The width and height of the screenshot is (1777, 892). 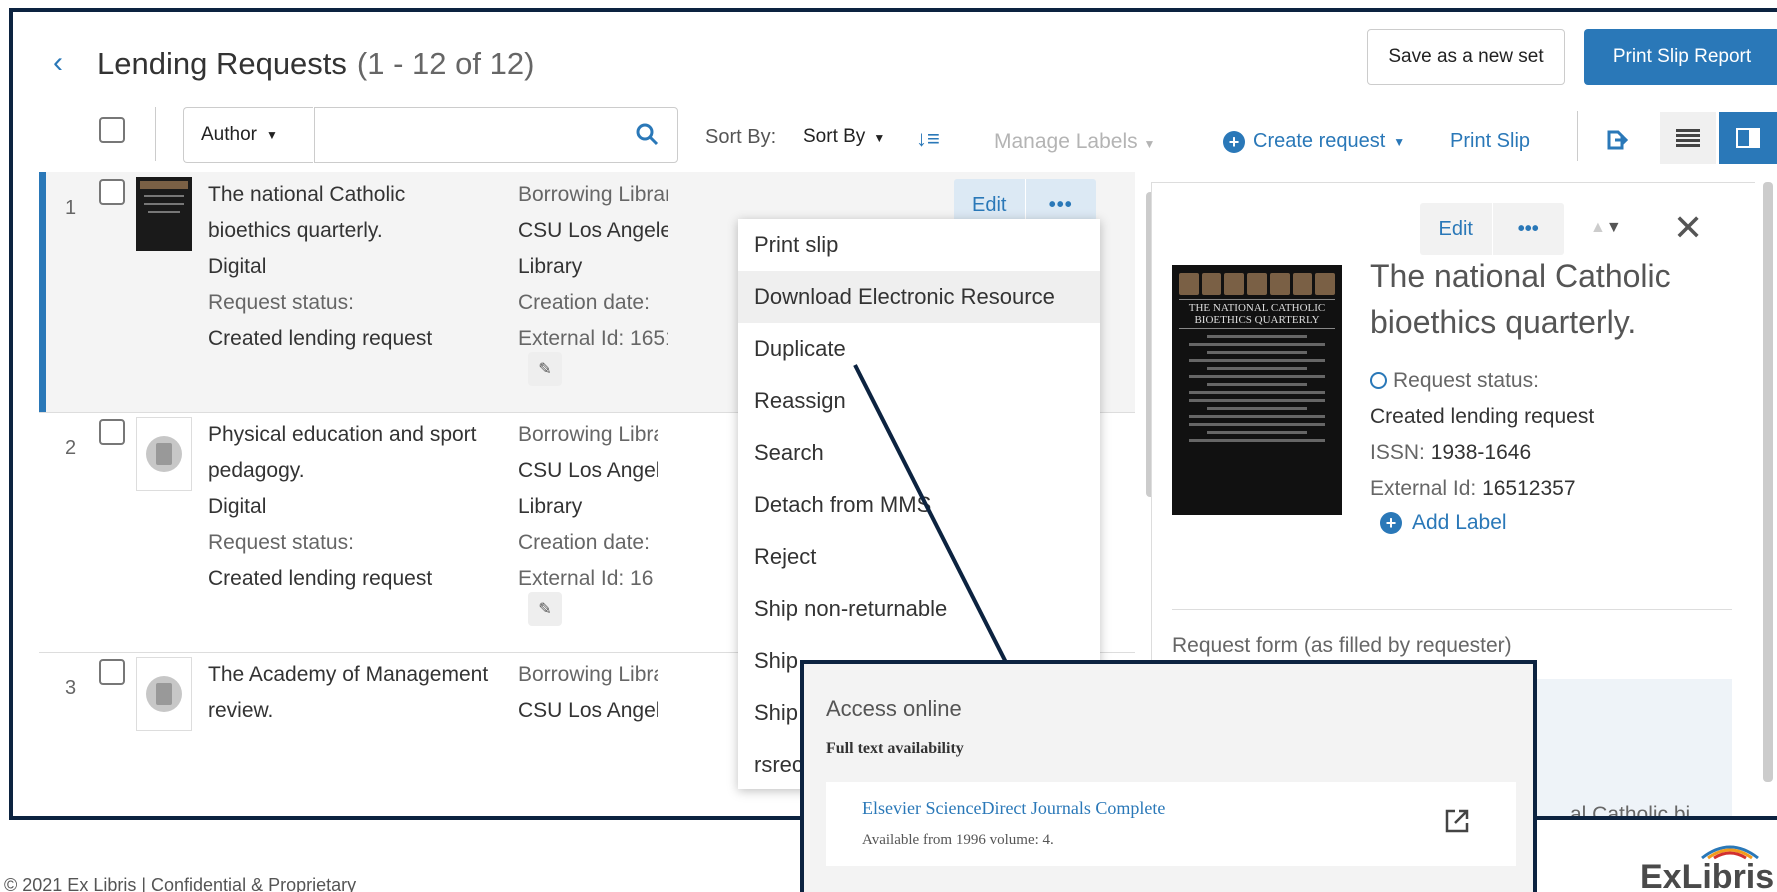 What do you see at coordinates (919, 401) in the screenshot?
I see `menu-item-reassign: Reassign` at bounding box center [919, 401].